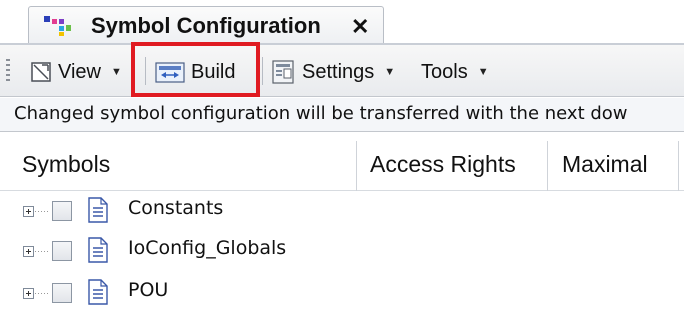 The width and height of the screenshot is (684, 327). I want to click on tab-strip: Symbol Configuration ✕, so click(342, 22).